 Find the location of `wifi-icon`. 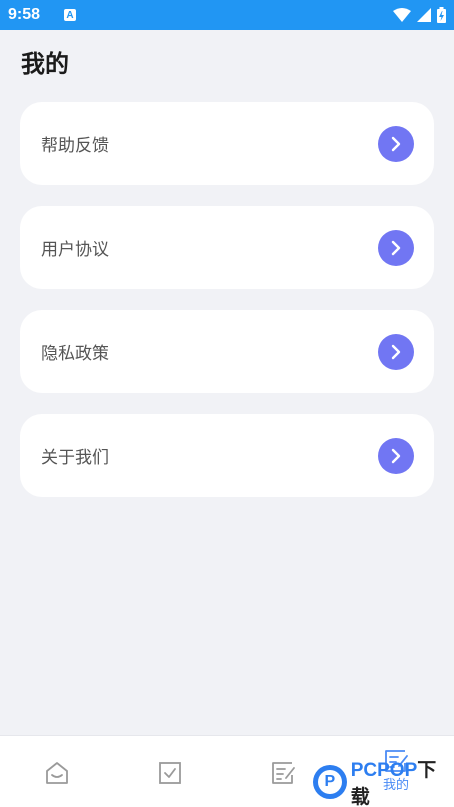

wifi-icon is located at coordinates (402, 15).